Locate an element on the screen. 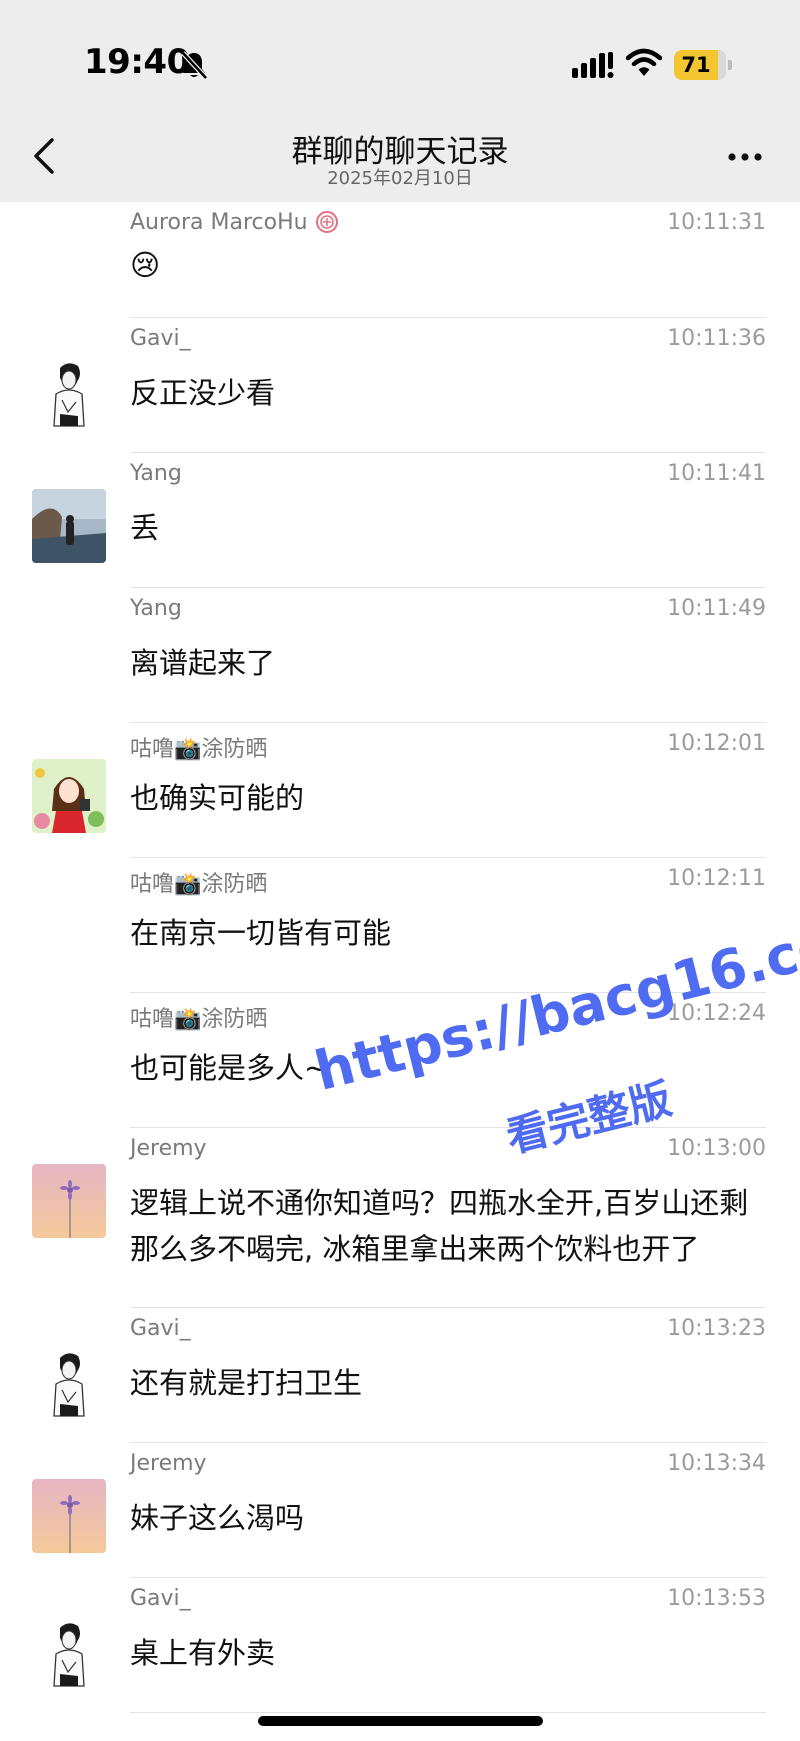 Image resolution: width=800 pixels, height=1741 pixels. message-text: 反正没少看 is located at coordinates (203, 393).